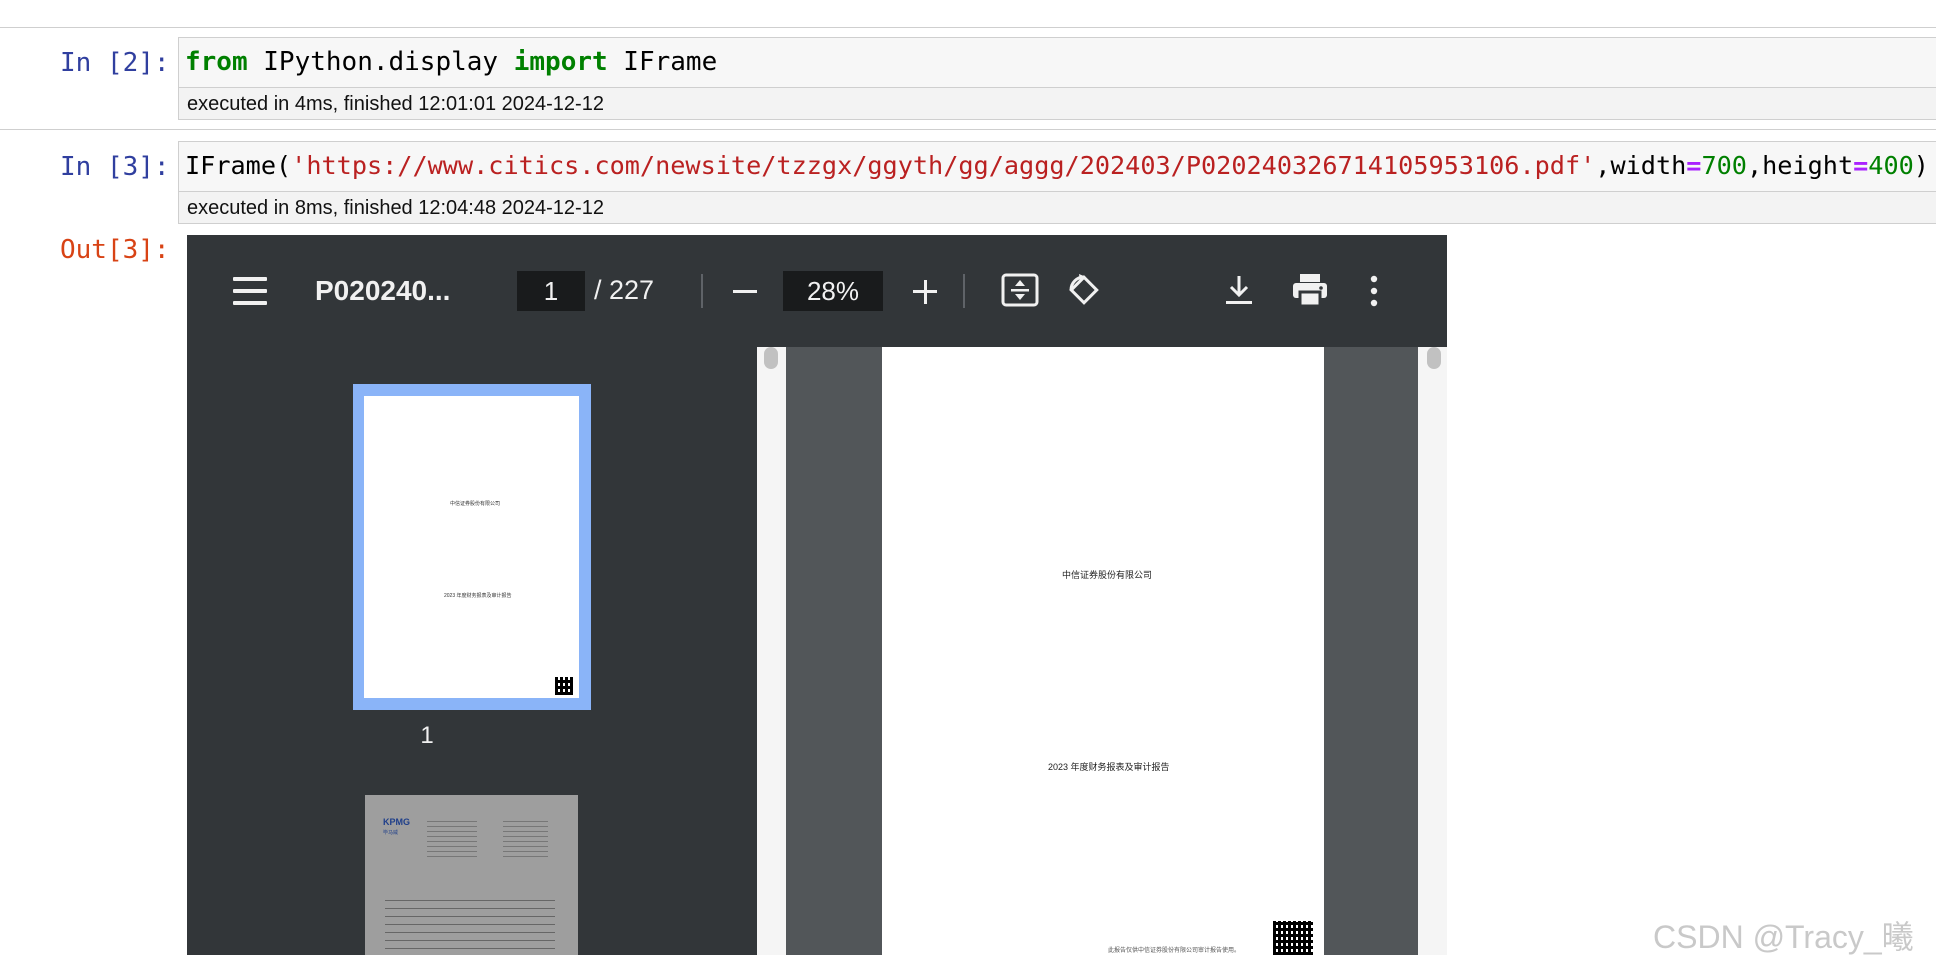 This screenshot has width=1936, height=968. I want to click on thumbnail-page-number: 1, so click(427, 735).